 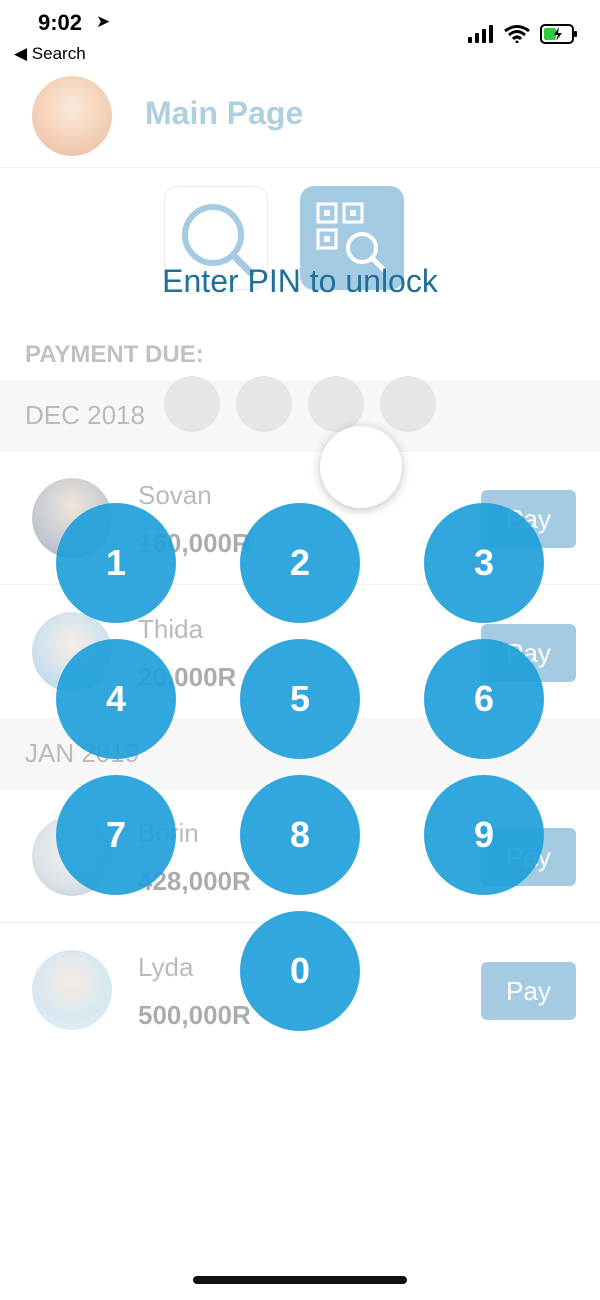 What do you see at coordinates (300, 281) in the screenshot?
I see `pin-prompt: Enter PIN to unlock` at bounding box center [300, 281].